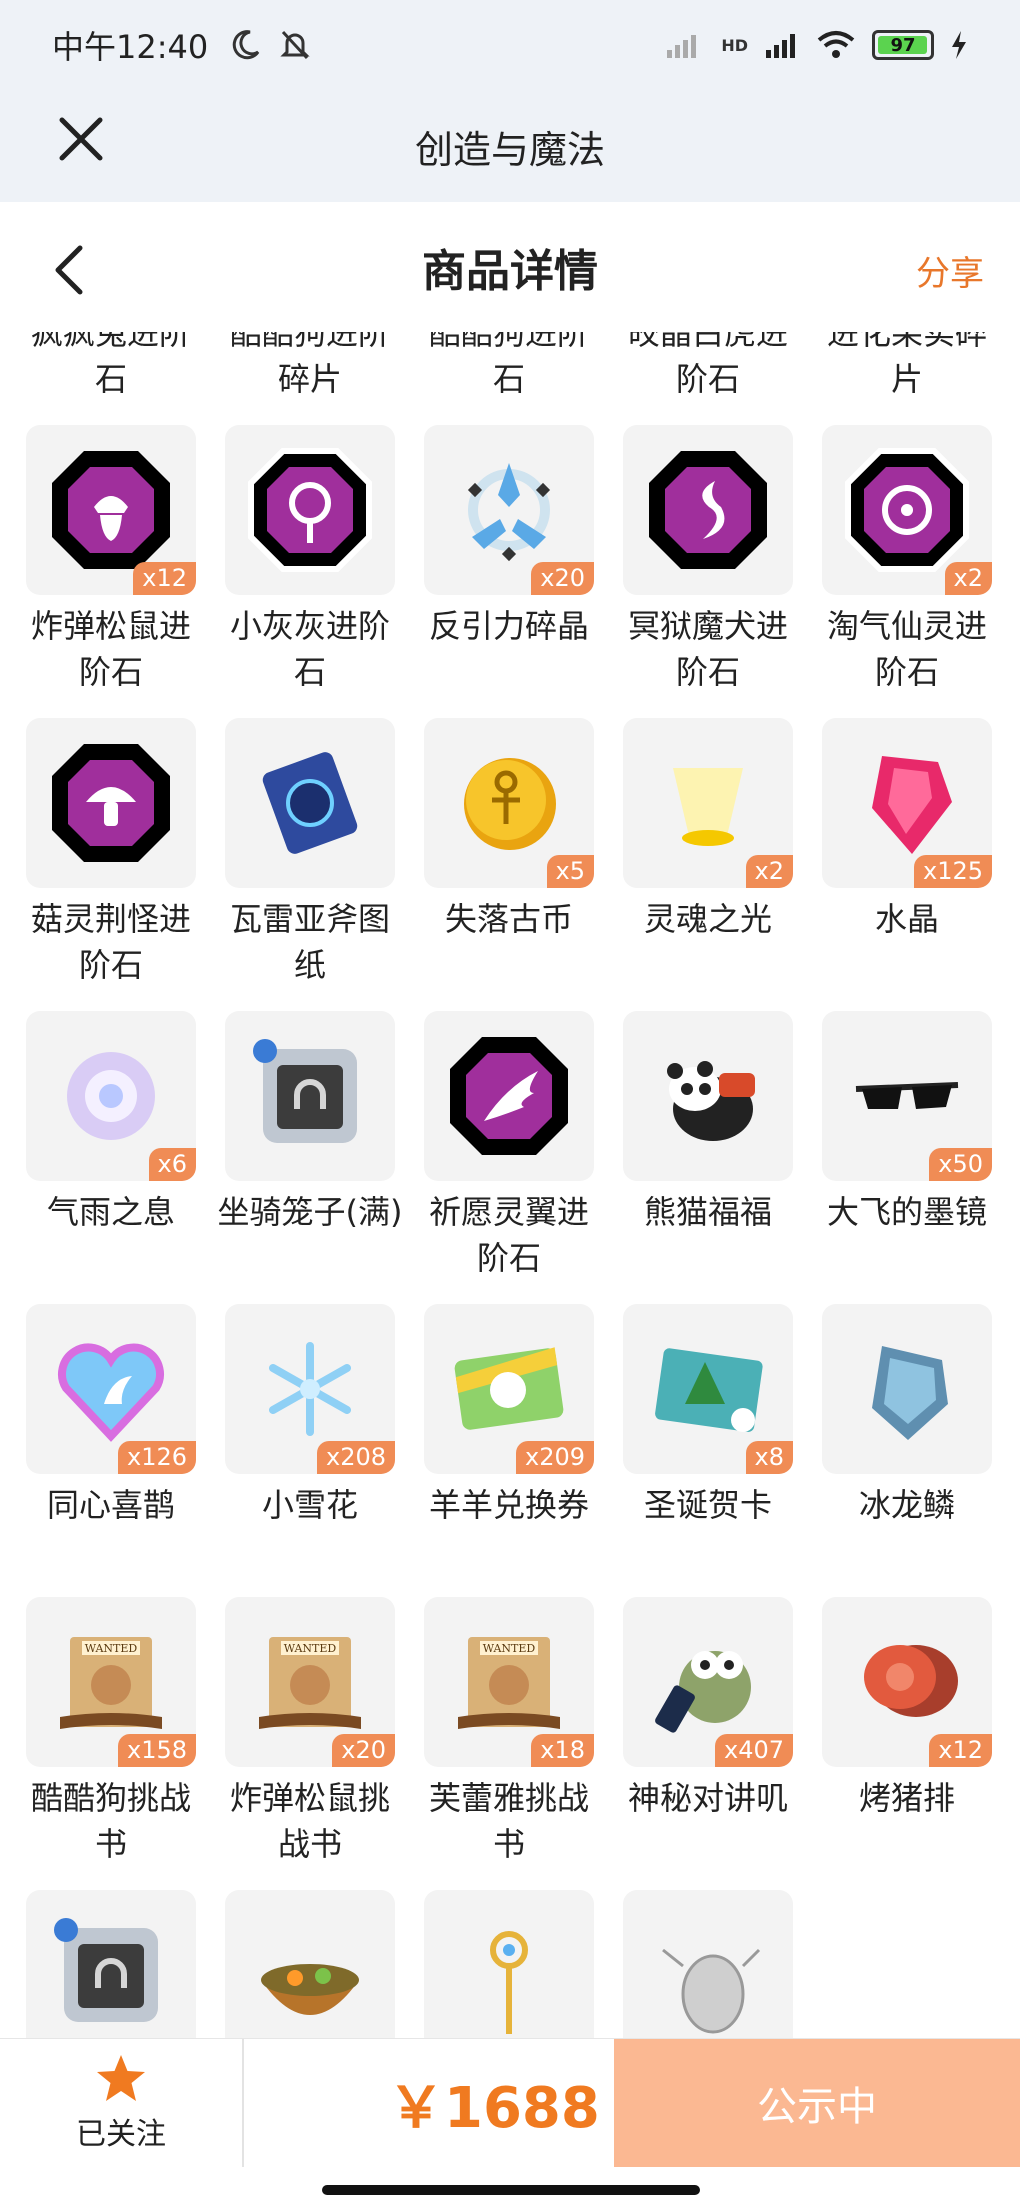 This screenshot has height=2210, width=1020. What do you see at coordinates (509, 510) in the screenshot?
I see `crystal-cluster-icon: x20` at bounding box center [509, 510].